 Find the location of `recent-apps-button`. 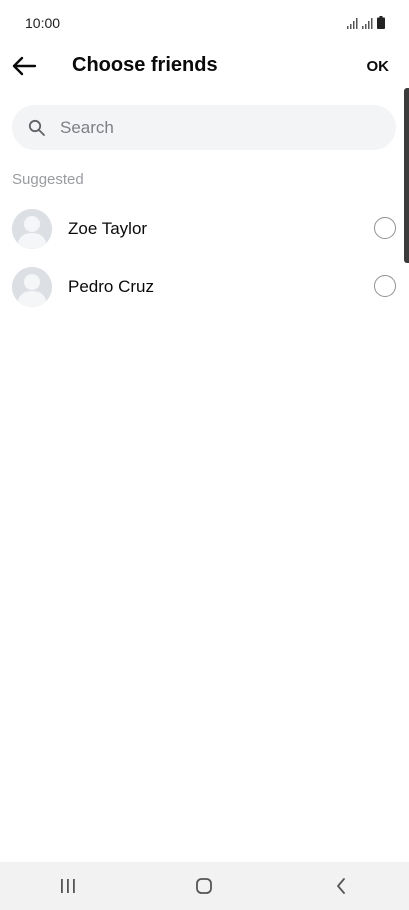

recent-apps-button is located at coordinates (68, 886).